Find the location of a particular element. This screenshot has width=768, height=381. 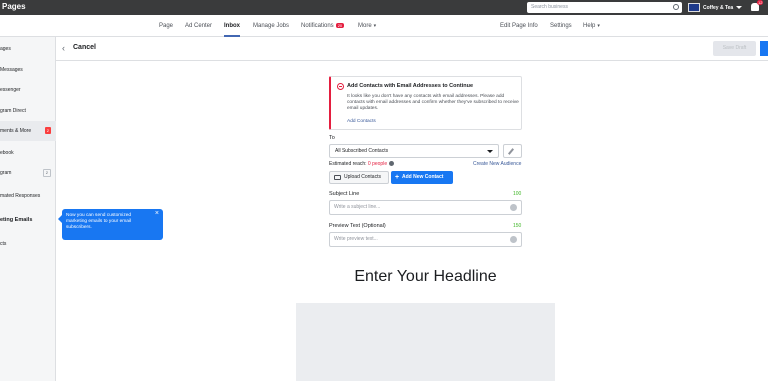

email-headline: Enter Your Headline is located at coordinates (425, 277).